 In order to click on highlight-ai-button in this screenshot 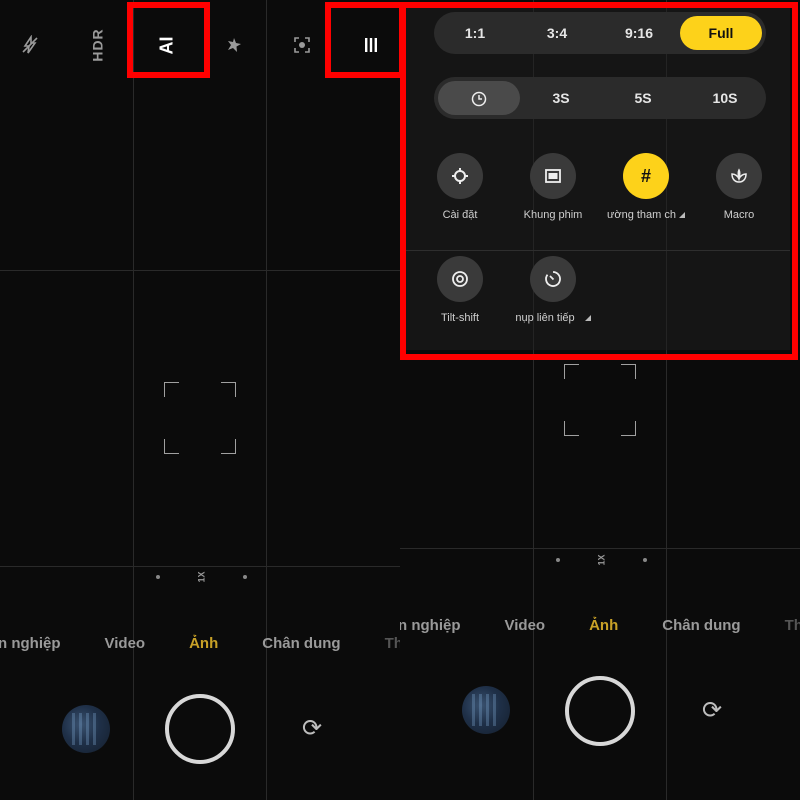, I will do `click(168, 40)`.